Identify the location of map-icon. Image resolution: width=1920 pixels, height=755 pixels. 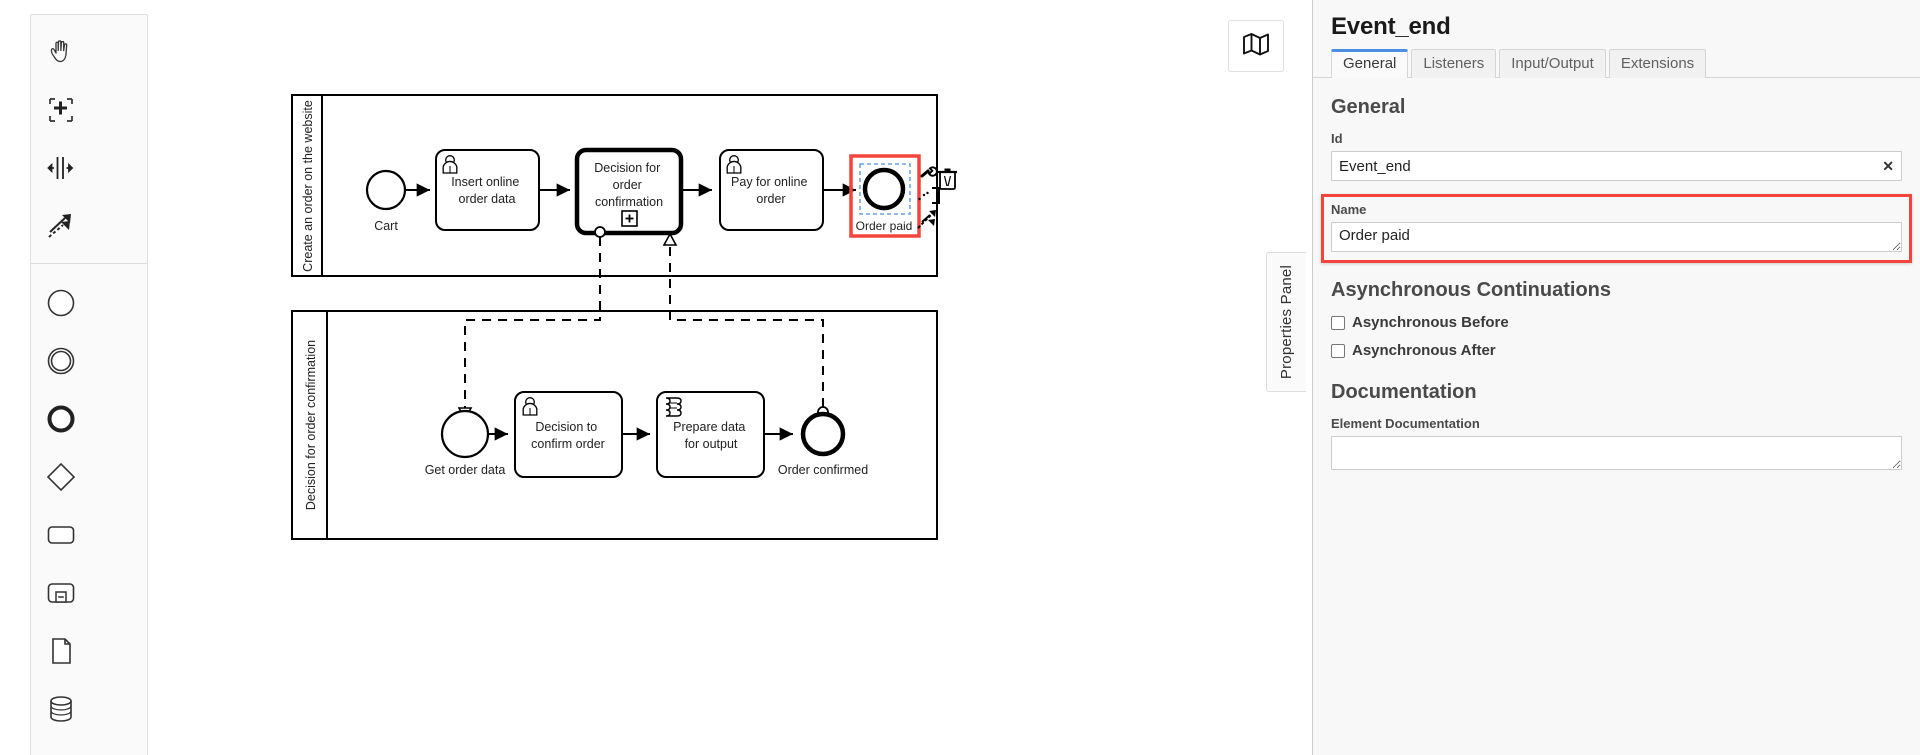
(1256, 46).